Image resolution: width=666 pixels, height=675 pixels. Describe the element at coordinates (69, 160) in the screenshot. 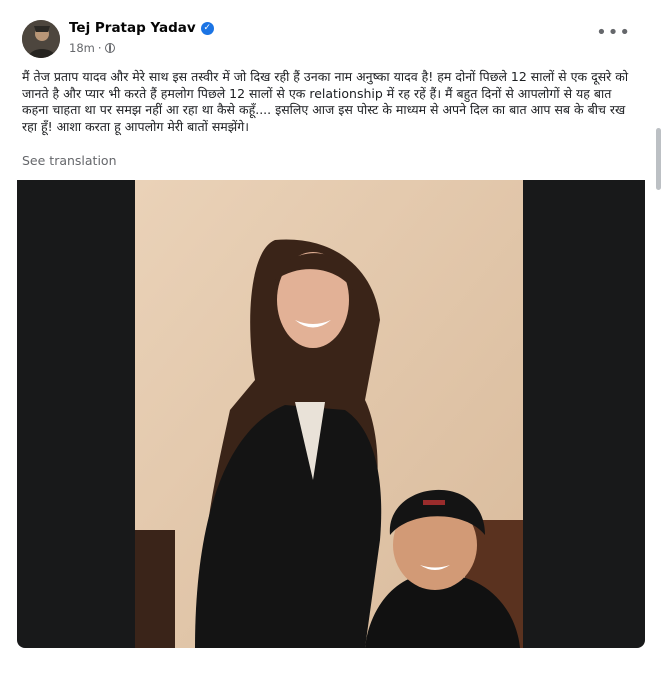

I see `see-translation-link: See translation` at that location.